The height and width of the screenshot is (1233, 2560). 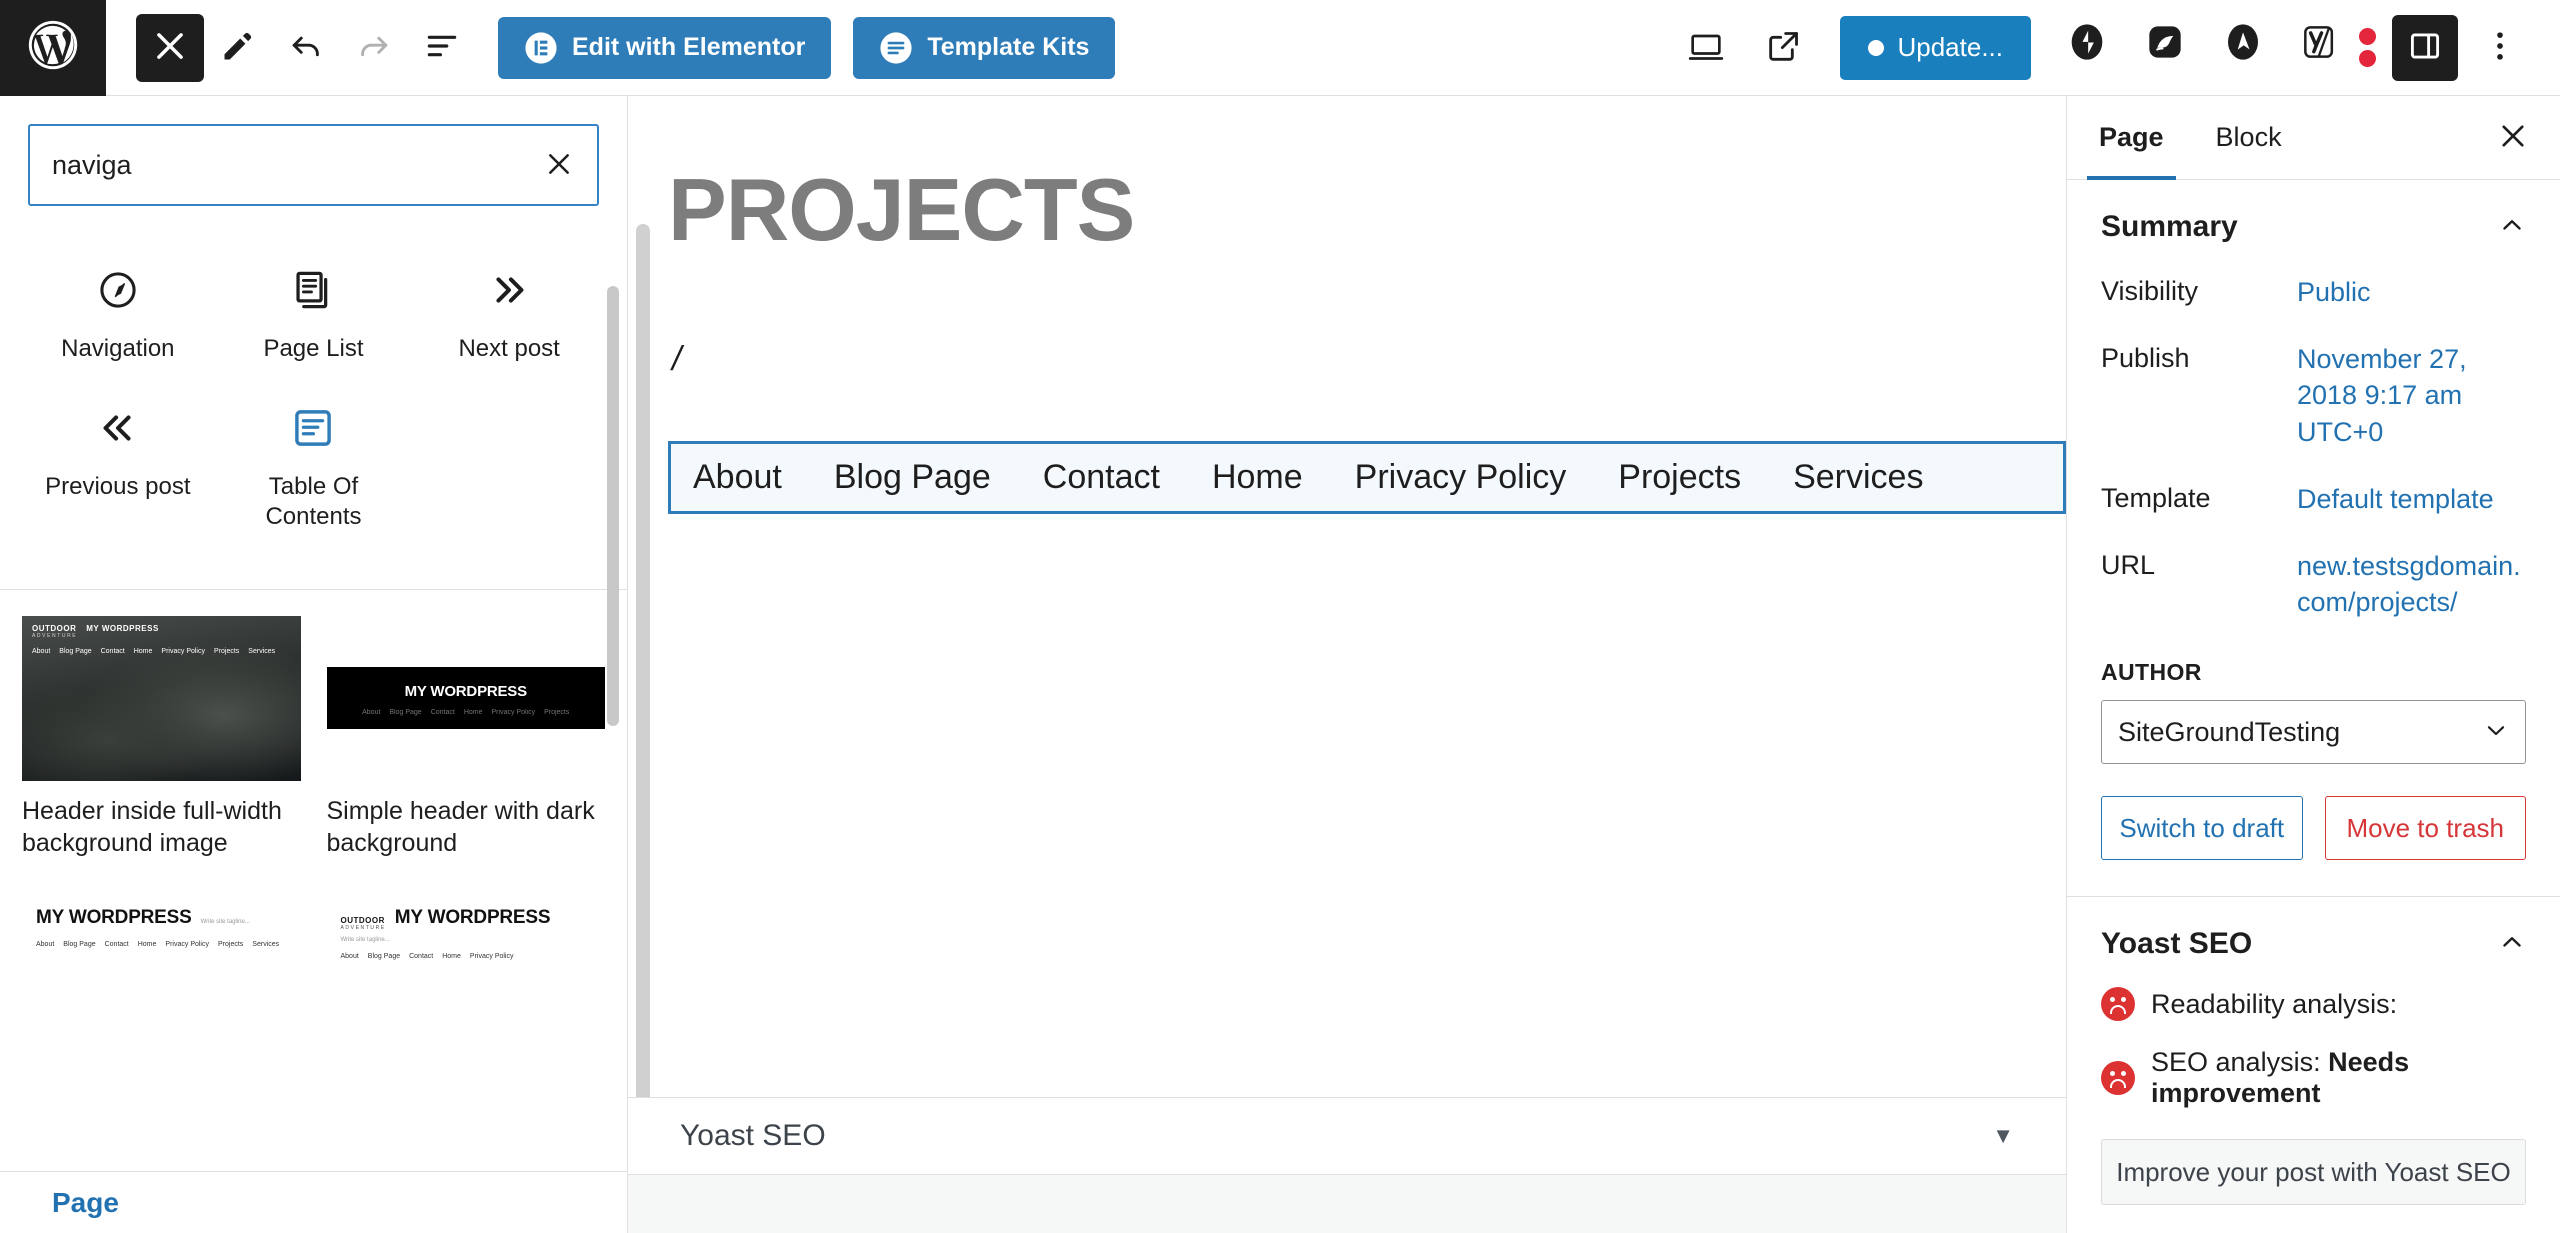 I want to click on tab-block: Block, so click(x=2249, y=138).